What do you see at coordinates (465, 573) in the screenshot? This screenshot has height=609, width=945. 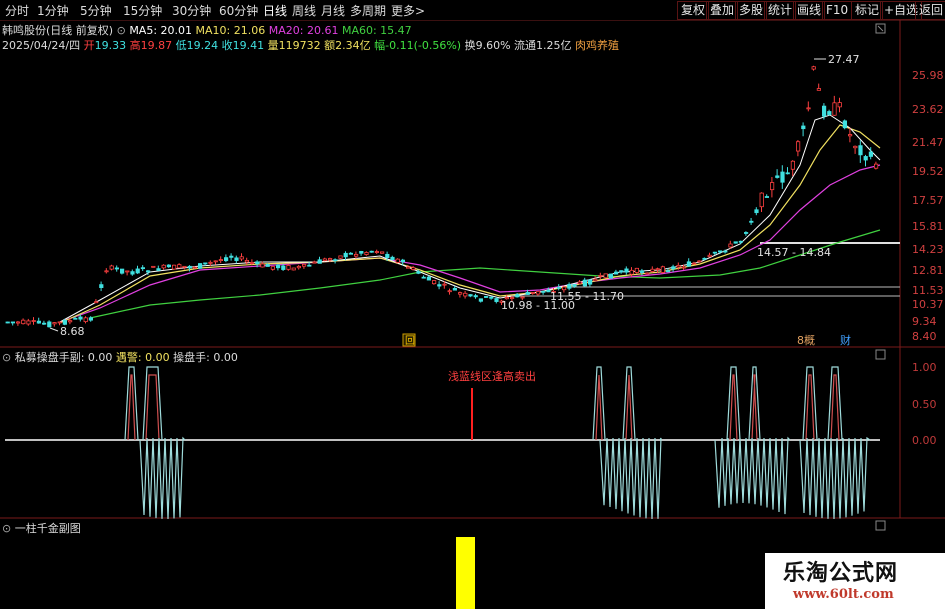 I see `golden-pillar-bar` at bounding box center [465, 573].